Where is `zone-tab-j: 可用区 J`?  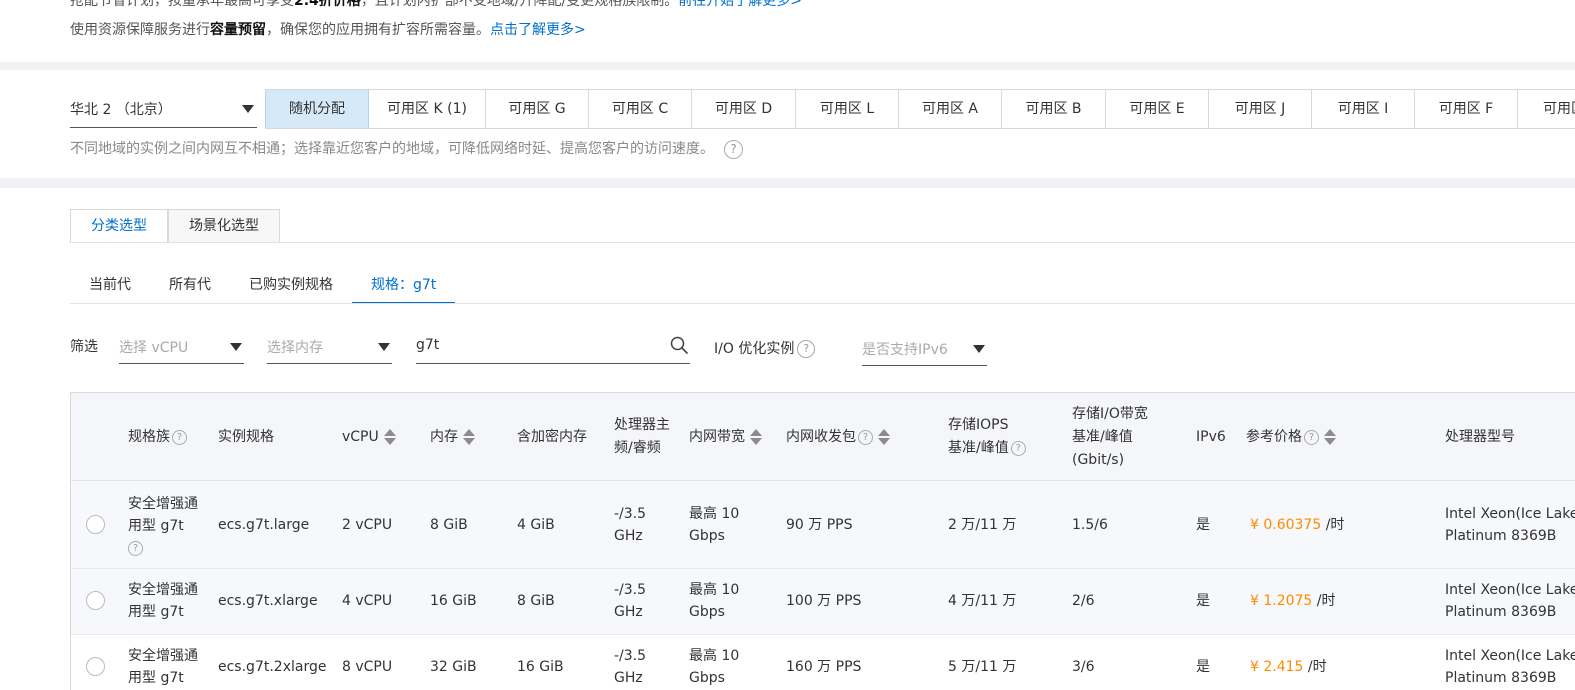 zone-tab-j: 可用区 J is located at coordinates (1260, 109).